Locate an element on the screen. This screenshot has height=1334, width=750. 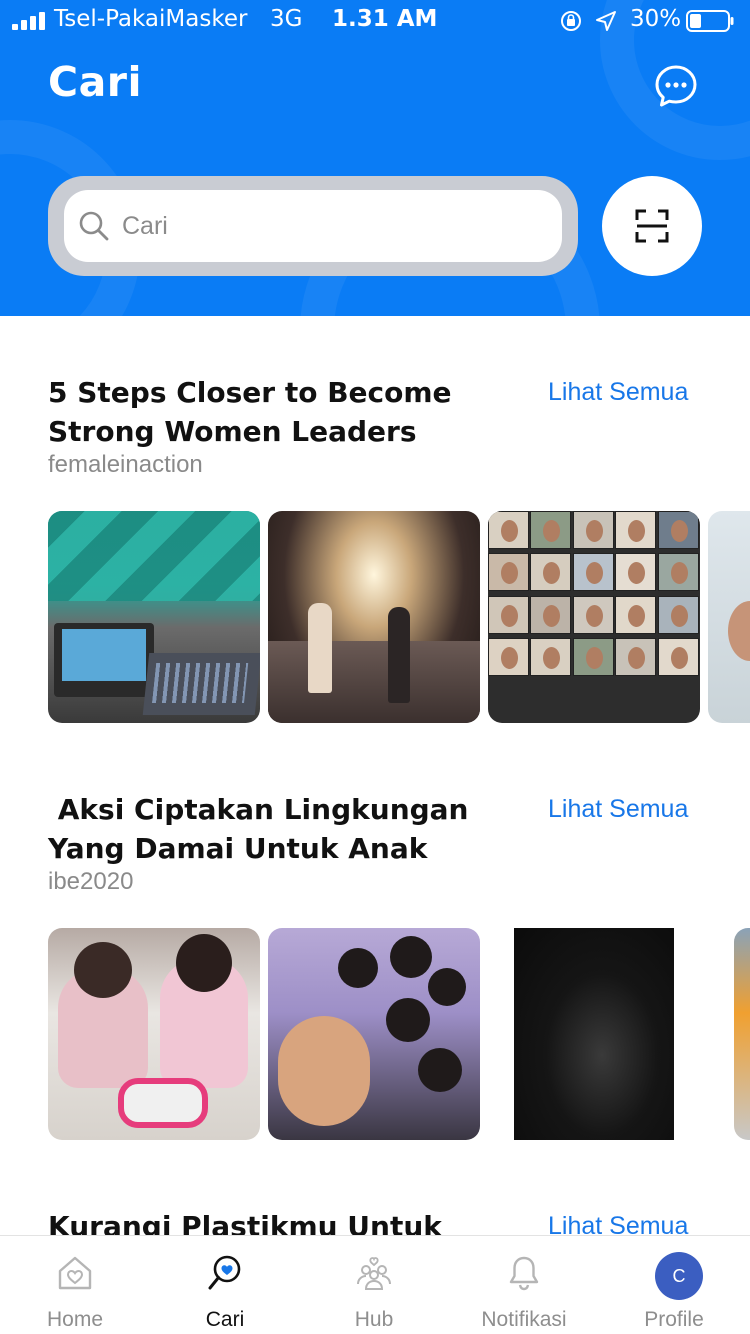
scan-icon is located at coordinates (652, 226).